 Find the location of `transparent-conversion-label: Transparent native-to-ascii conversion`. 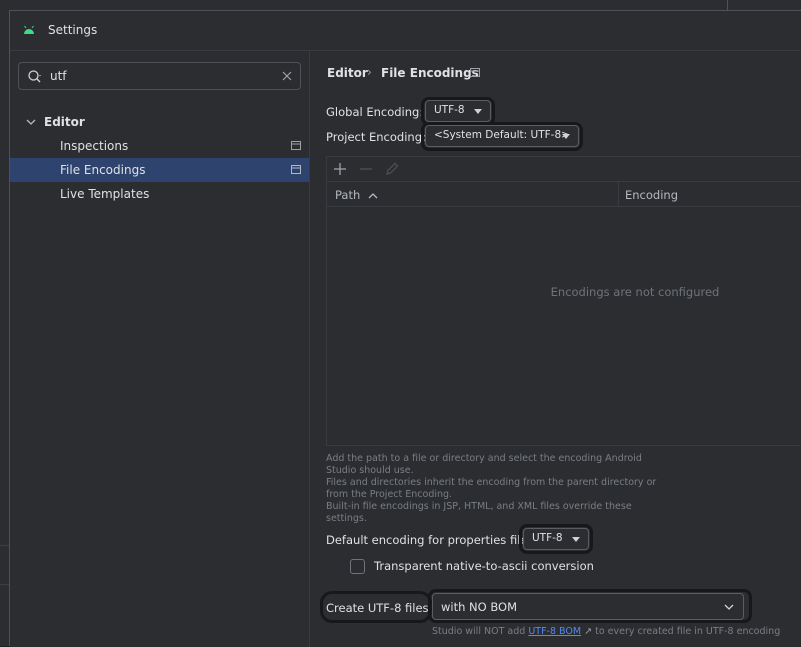

transparent-conversion-label: Transparent native-to-ascii conversion is located at coordinates (484, 566).